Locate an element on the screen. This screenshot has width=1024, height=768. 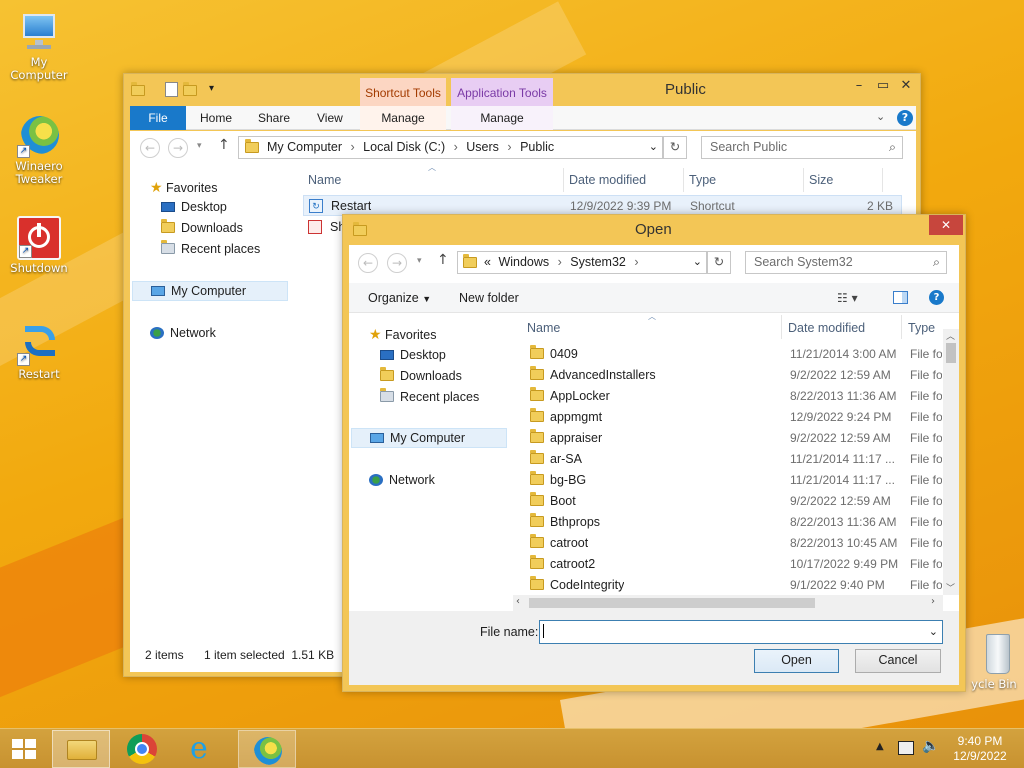
folder-row: catroot 8/22/2013 10:45 AM File fol is located at coordinates (732, 543).